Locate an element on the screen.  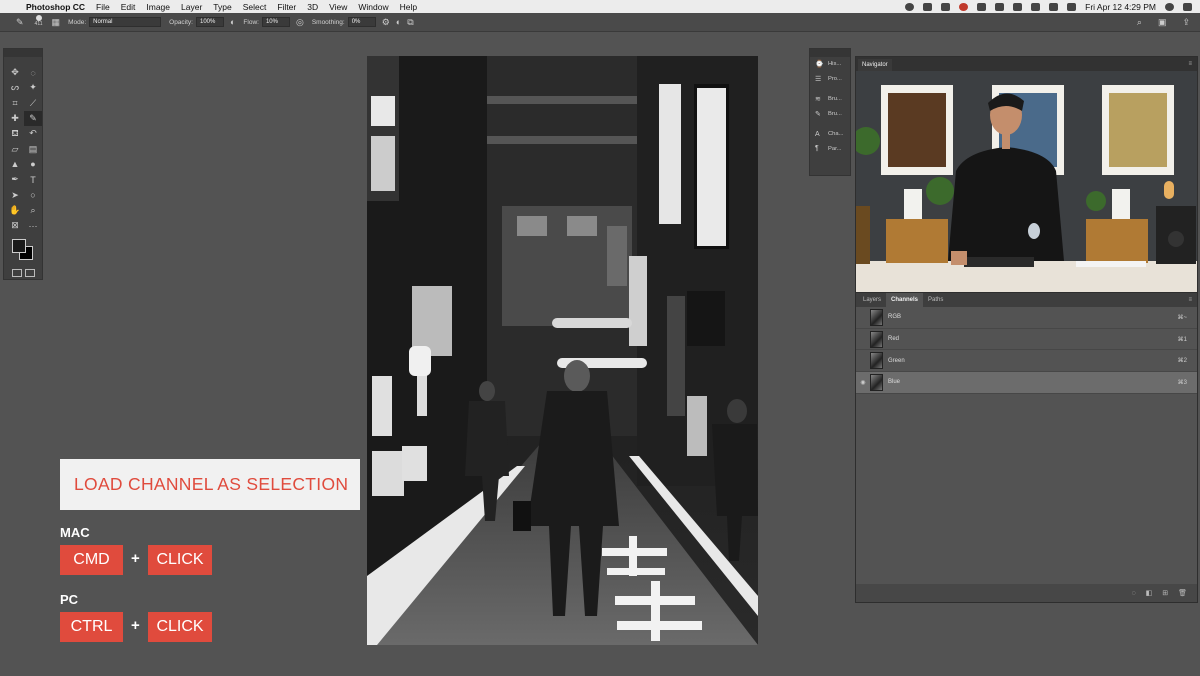
shape-tool-icon: ○ is located at coordinates (33, 194).